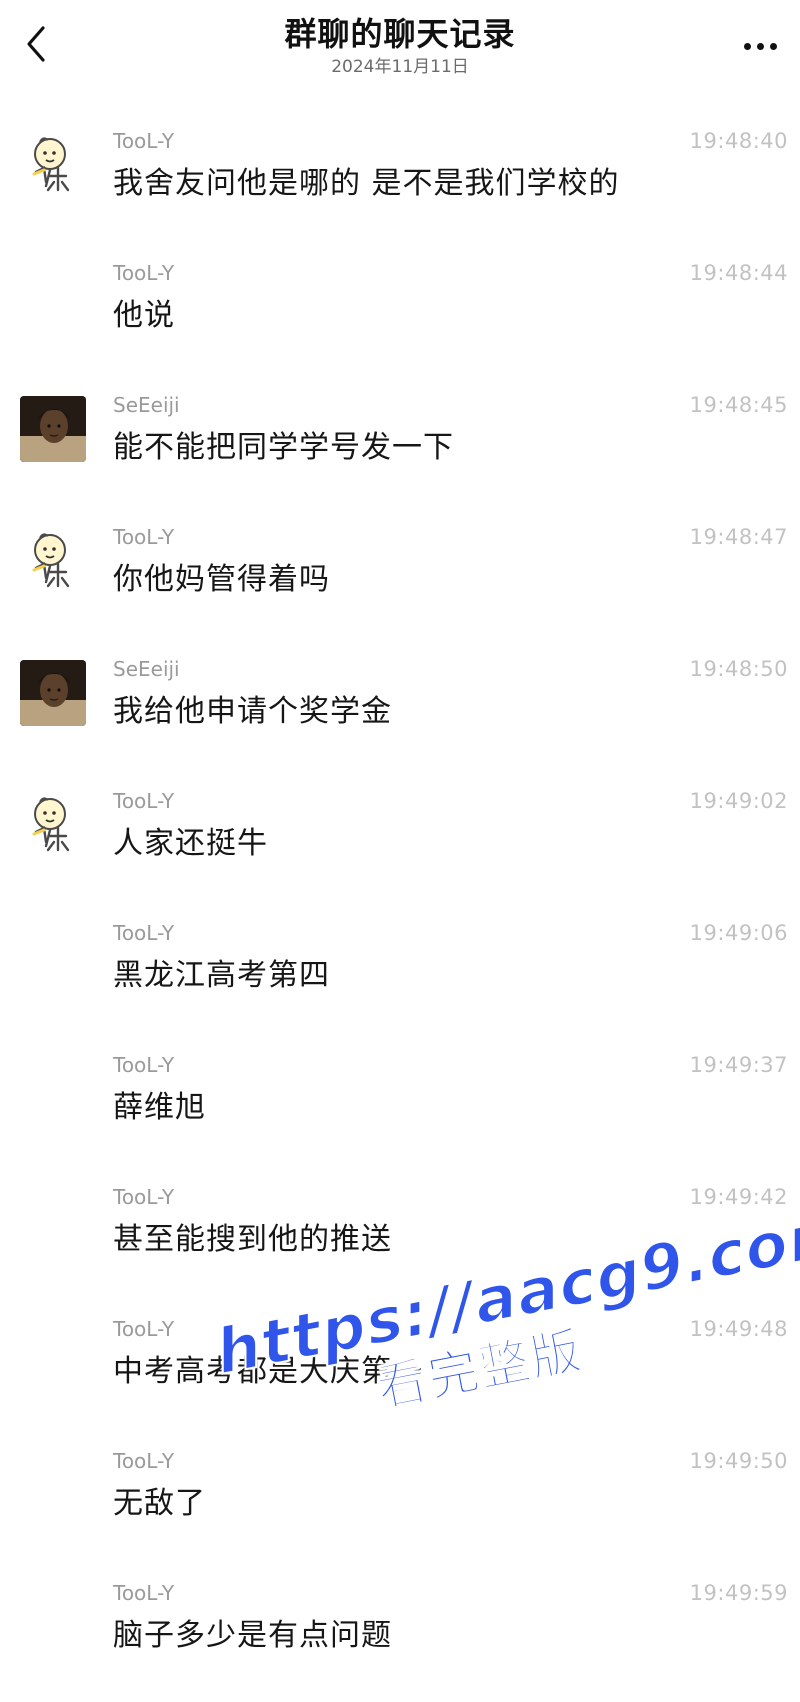  What do you see at coordinates (252, 711) in the screenshot?
I see `message-text: 我给他申请个奖学金` at bounding box center [252, 711].